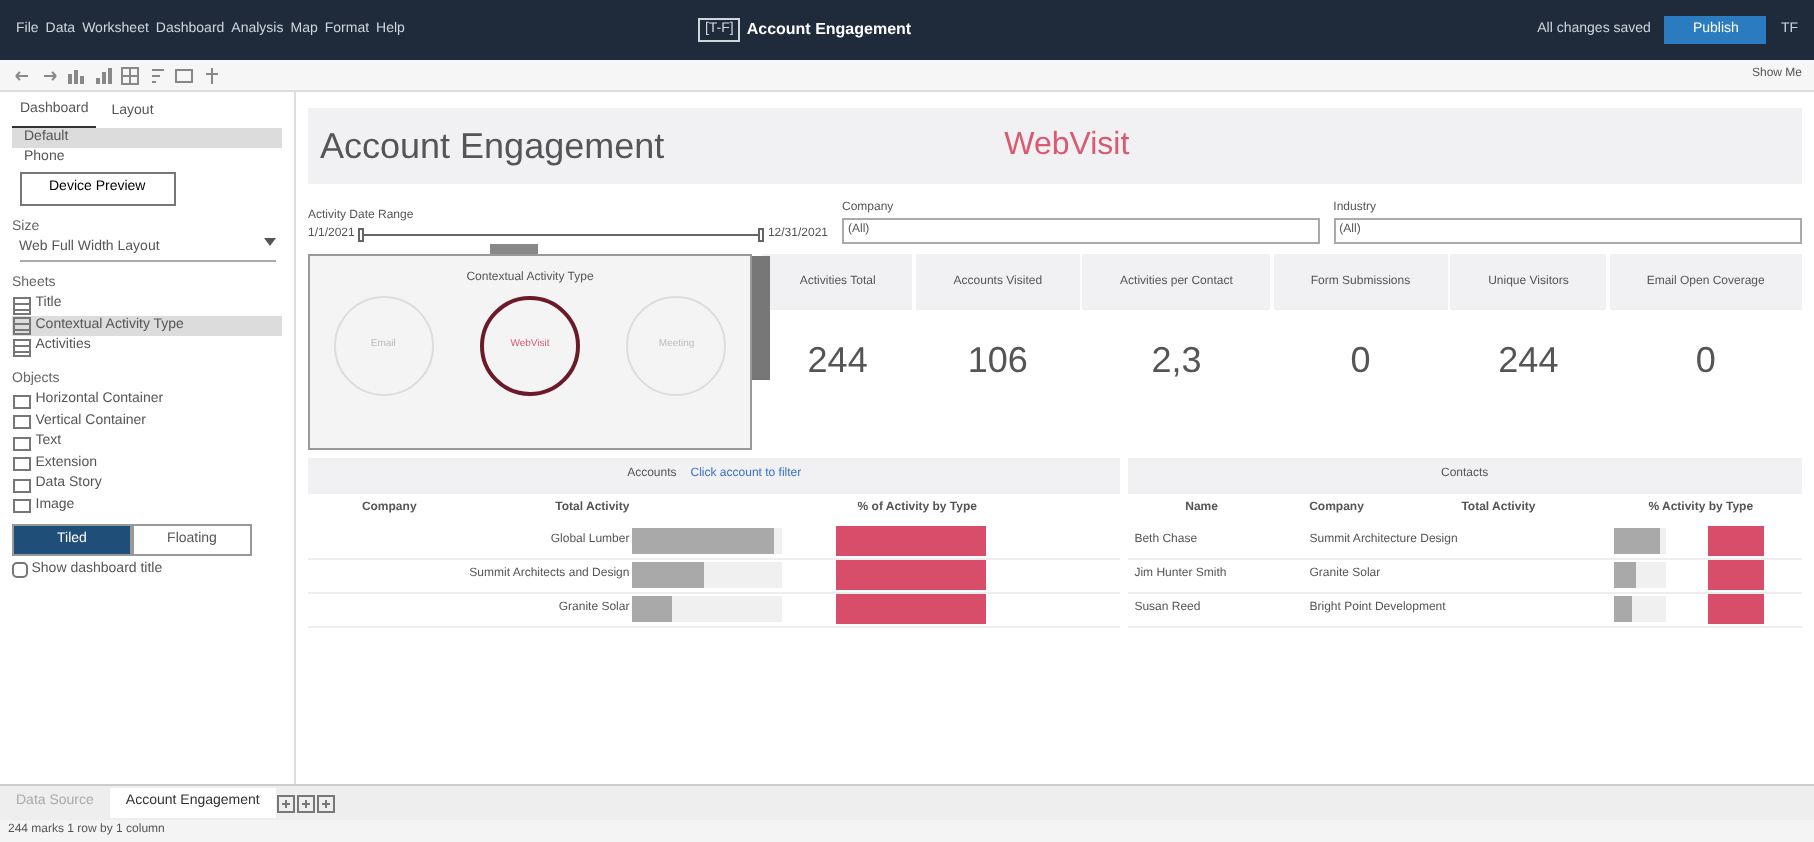 This screenshot has width=1814, height=842. Describe the element at coordinates (157, 75) in the screenshot. I see `sort-icon` at that location.